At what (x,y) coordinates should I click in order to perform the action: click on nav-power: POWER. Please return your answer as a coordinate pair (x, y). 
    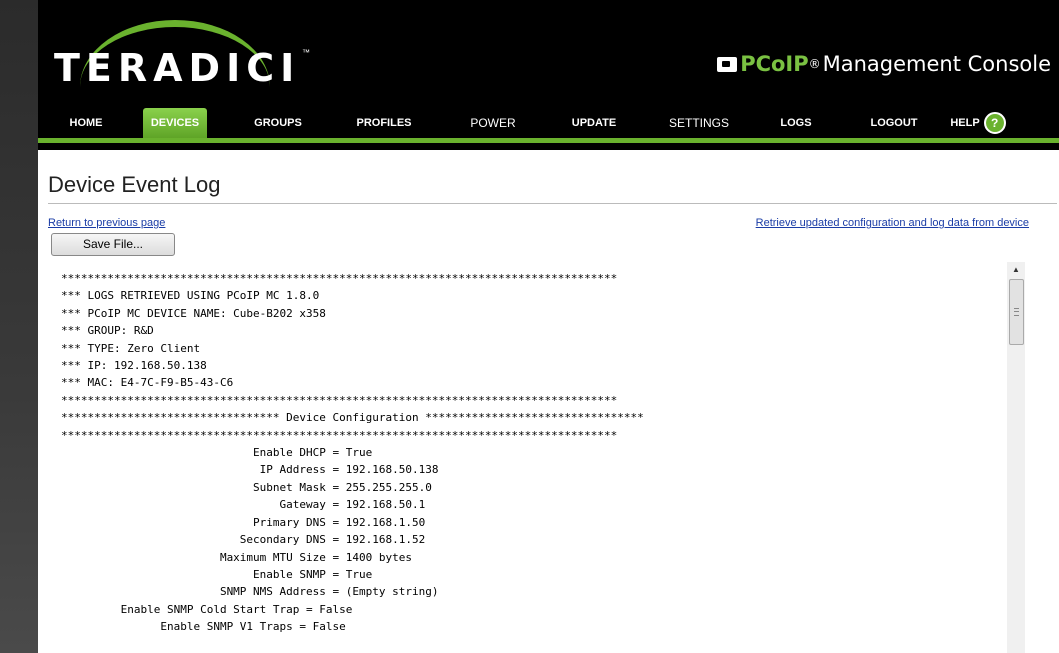
    Looking at the image, I should click on (493, 123).